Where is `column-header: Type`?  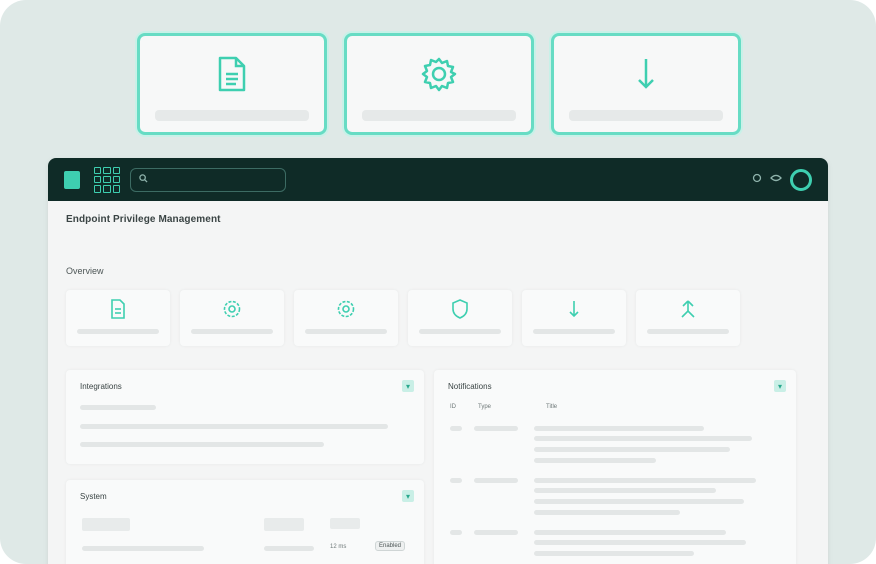 column-header: Type is located at coordinates (485, 407).